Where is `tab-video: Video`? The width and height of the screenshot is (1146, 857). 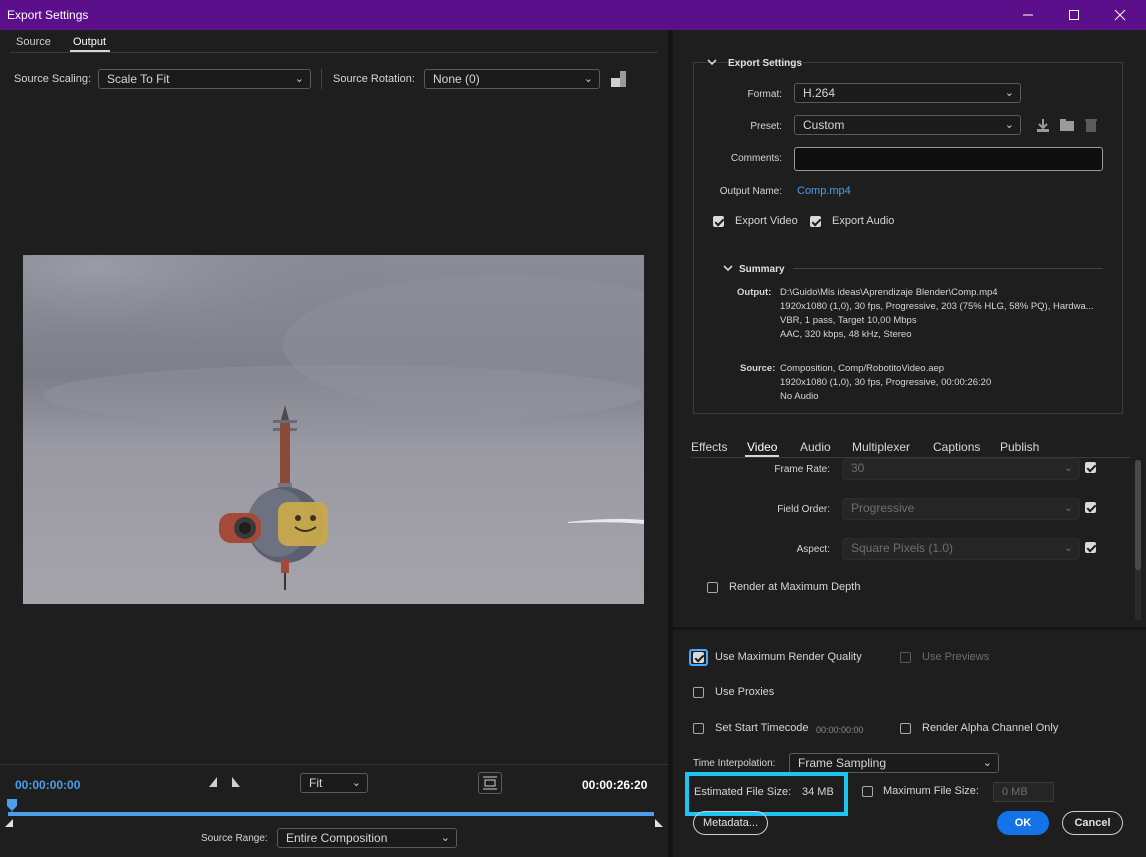
tab-video: Video is located at coordinates (762, 447).